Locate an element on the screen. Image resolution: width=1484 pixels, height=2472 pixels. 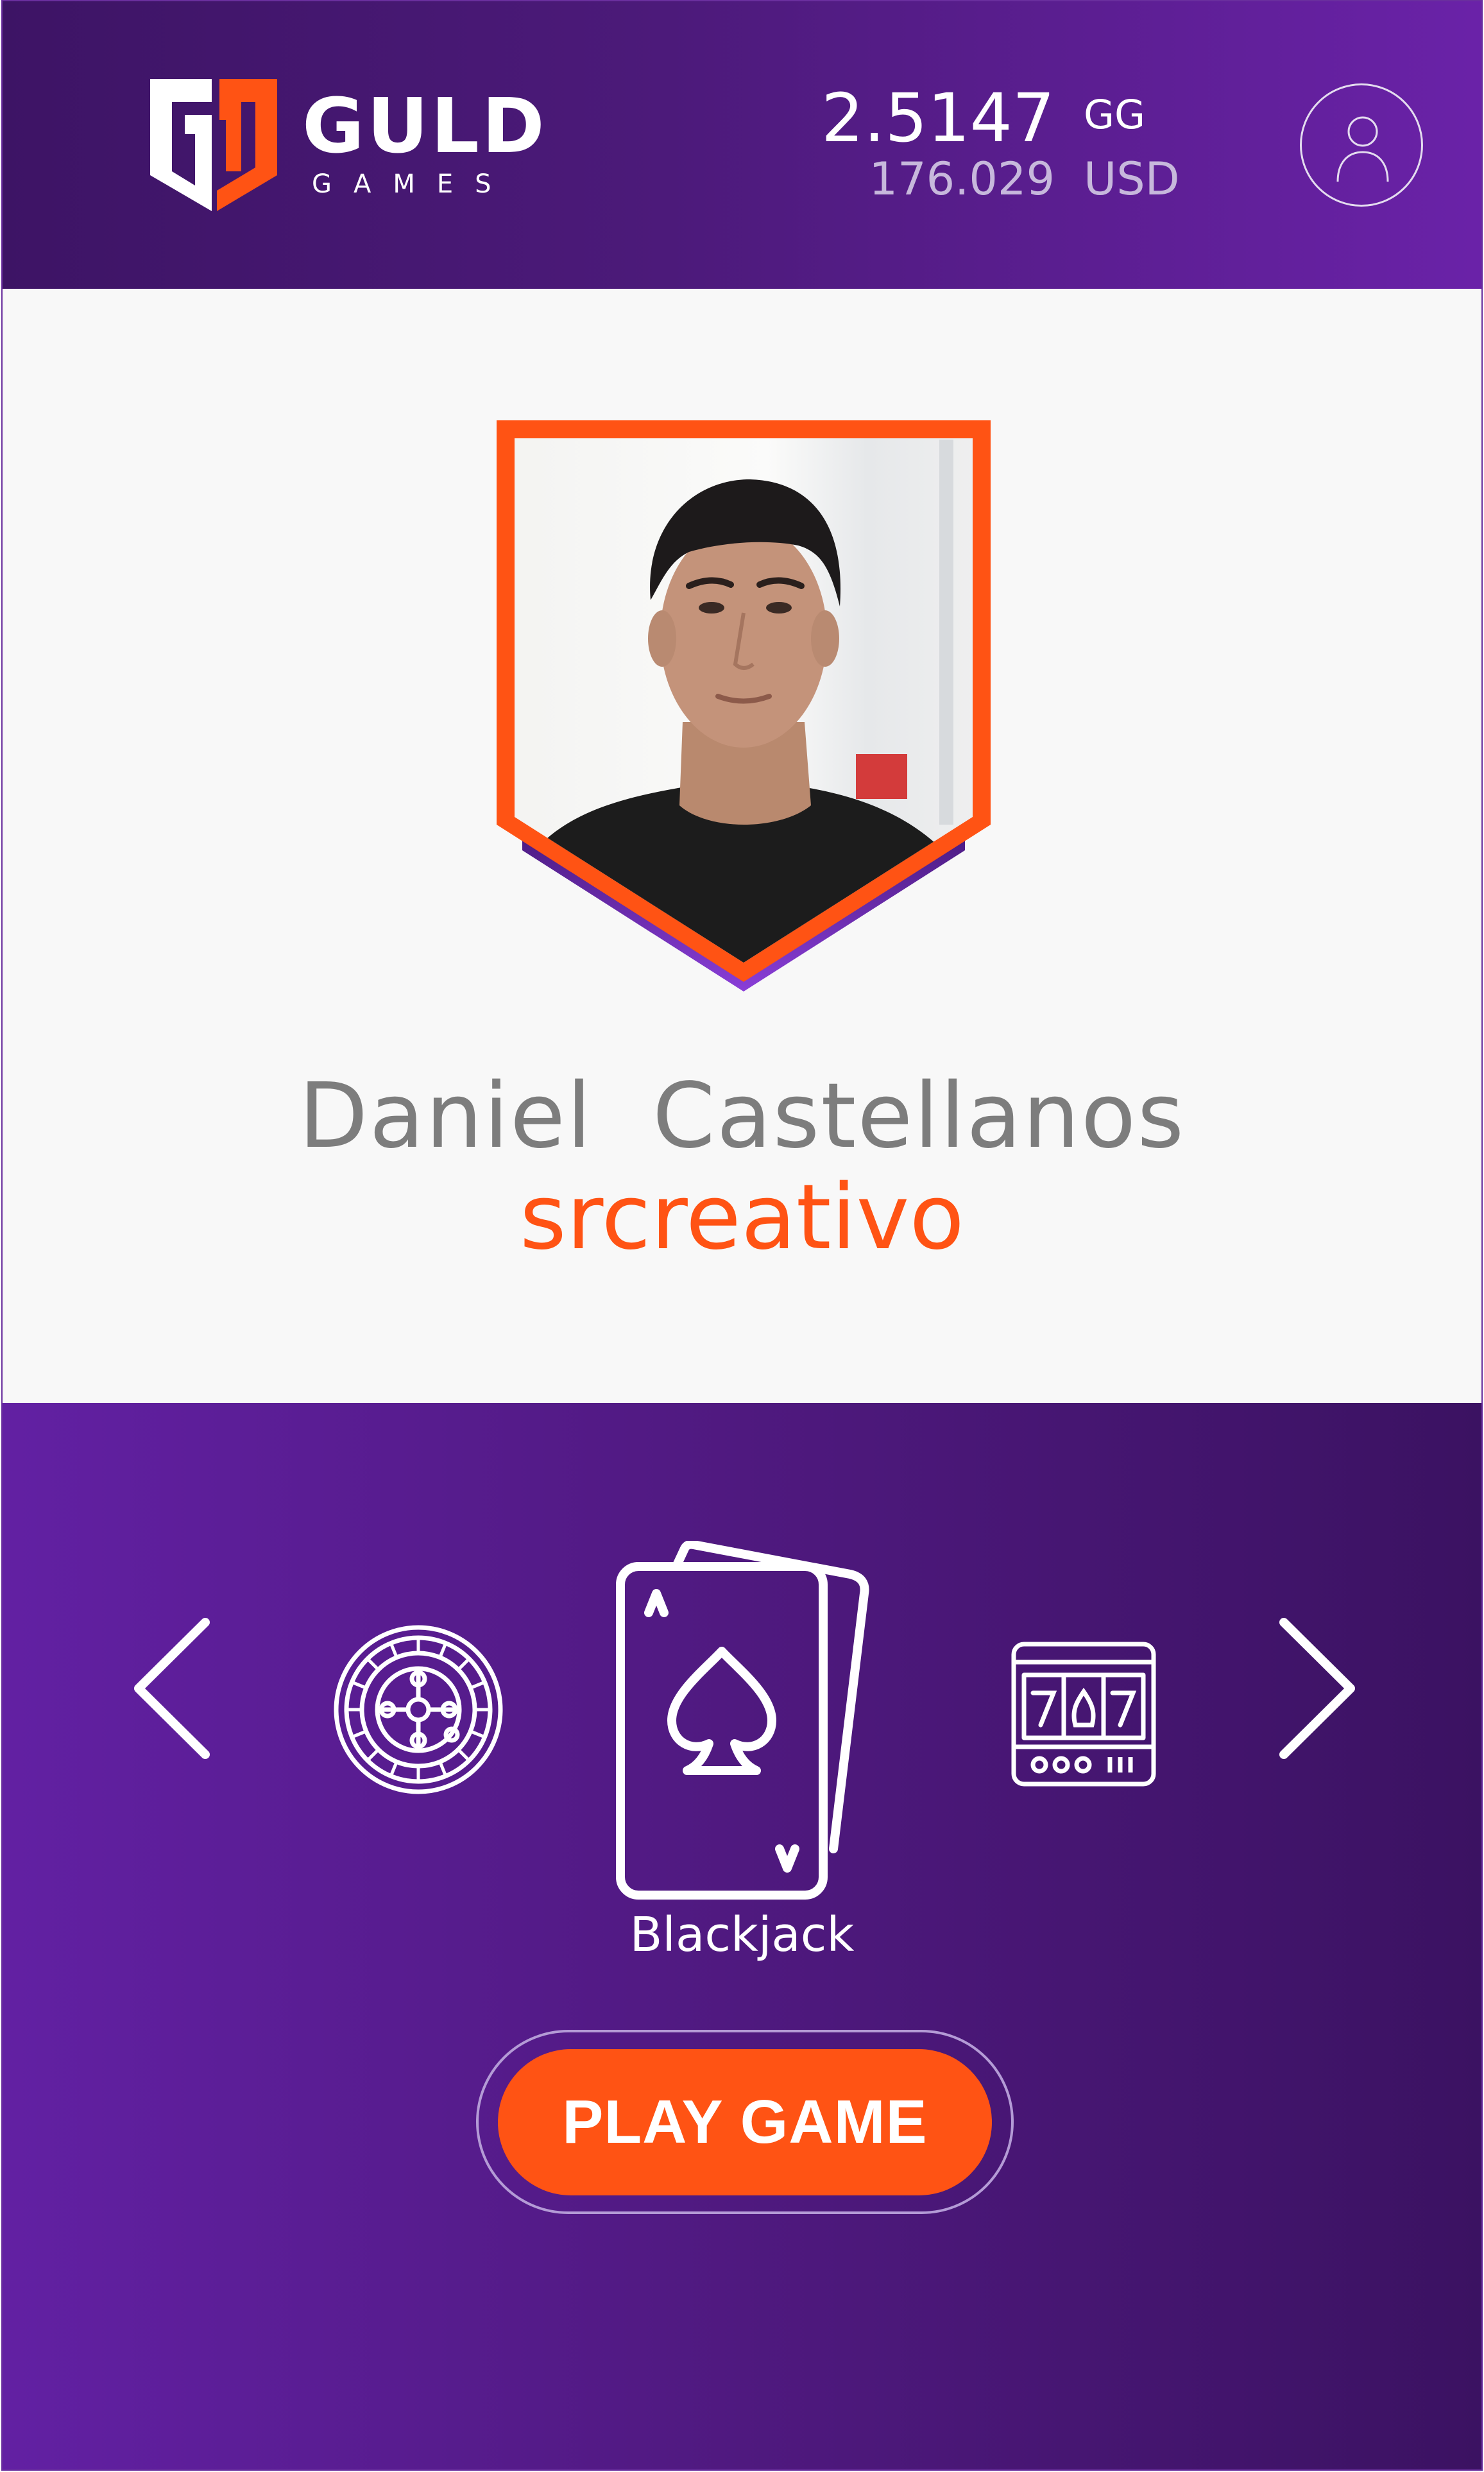
profile-button is located at coordinates (1362, 145).